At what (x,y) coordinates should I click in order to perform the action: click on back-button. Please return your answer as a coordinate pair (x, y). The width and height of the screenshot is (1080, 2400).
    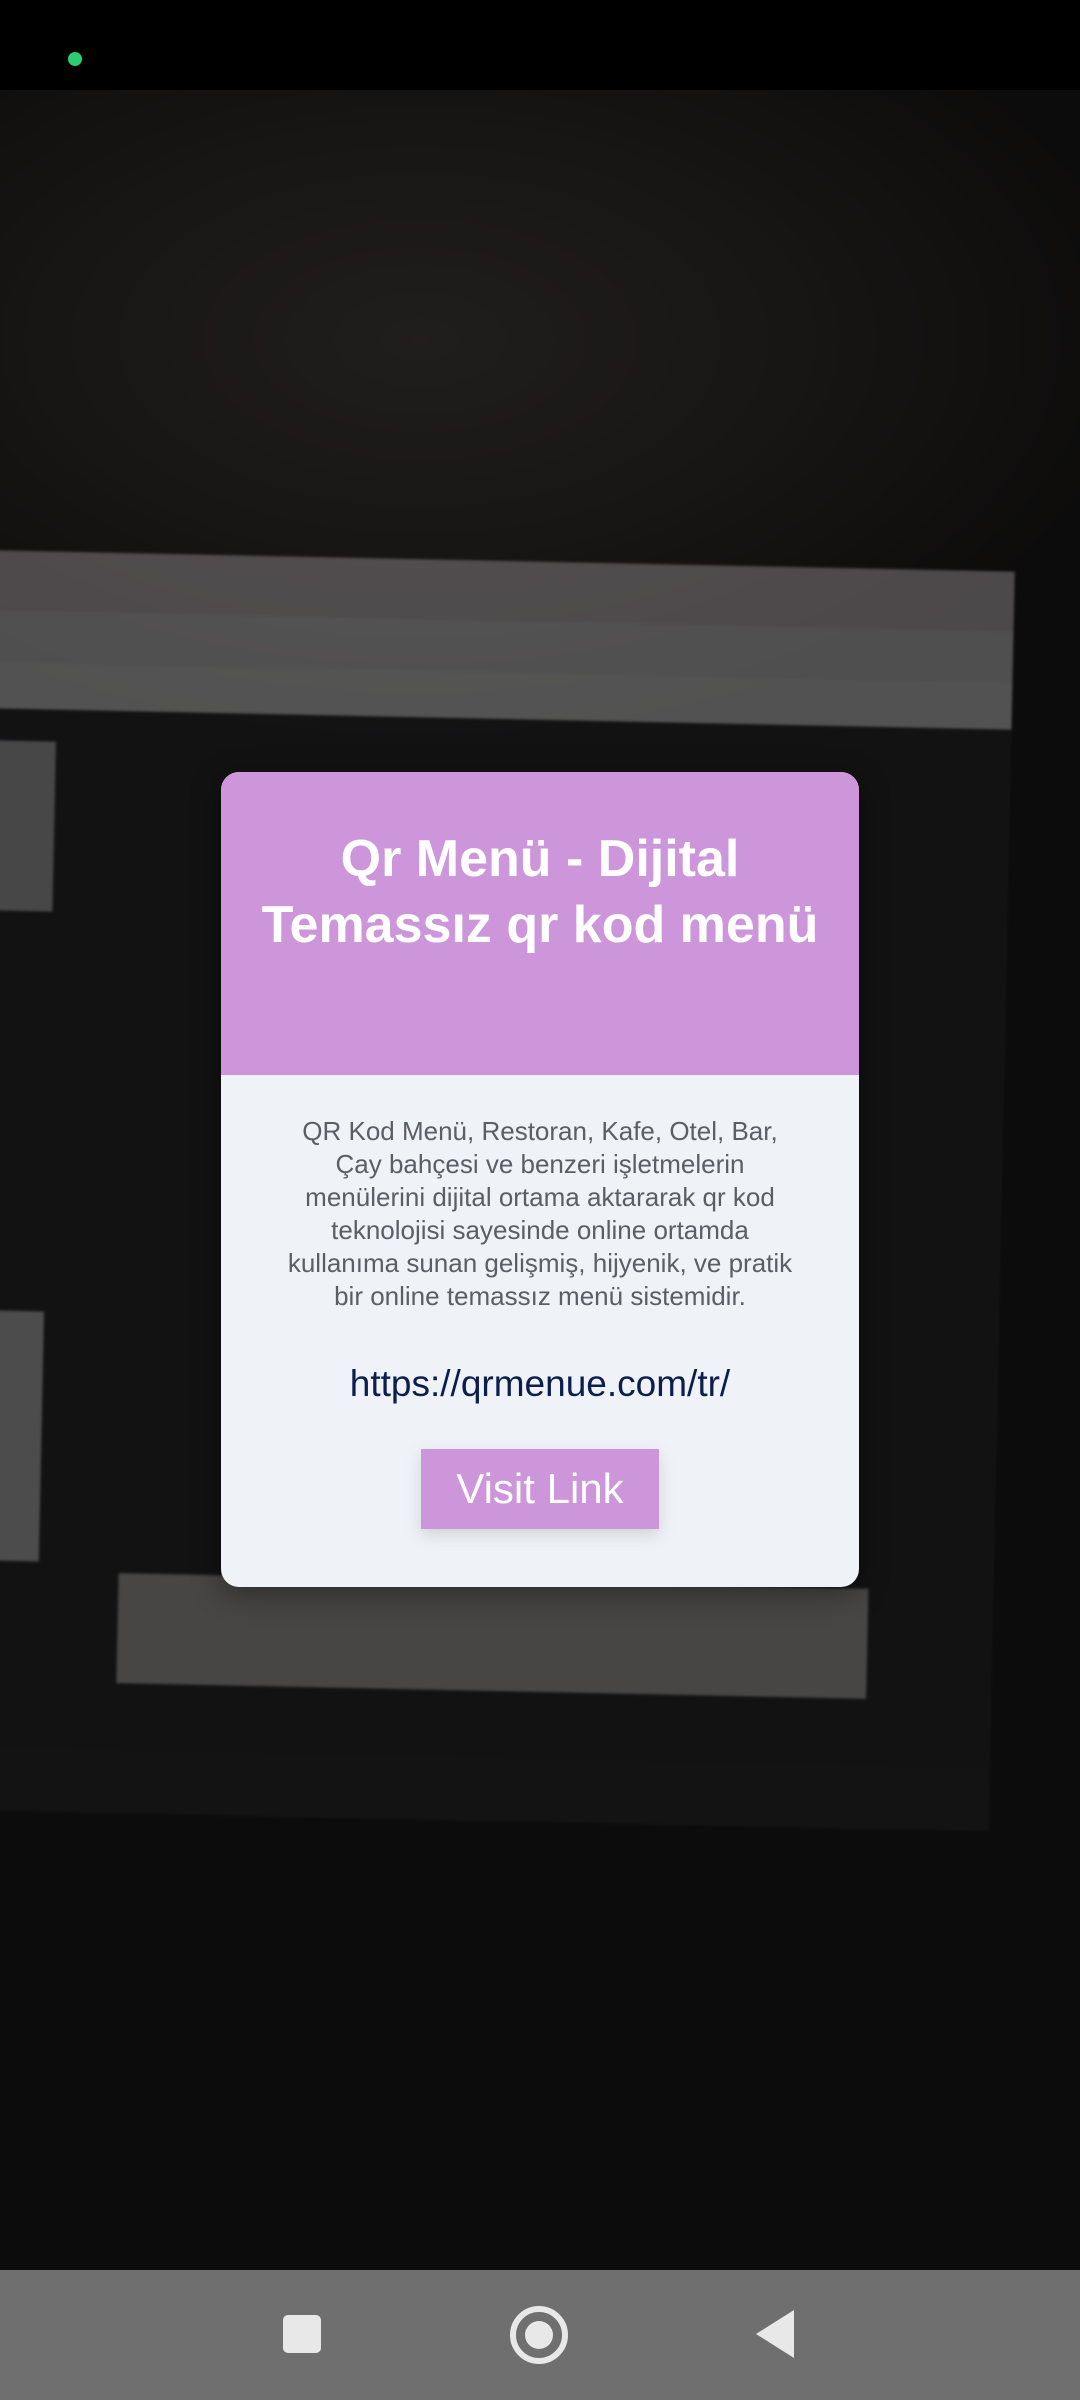
    Looking at the image, I should click on (776, 2335).